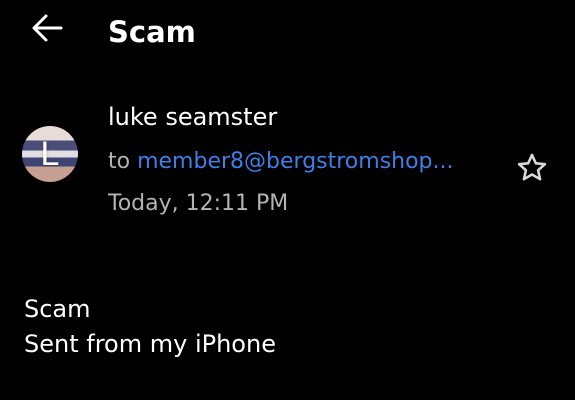 The height and width of the screenshot is (400, 575). I want to click on avatar-initial: L, so click(50, 153).